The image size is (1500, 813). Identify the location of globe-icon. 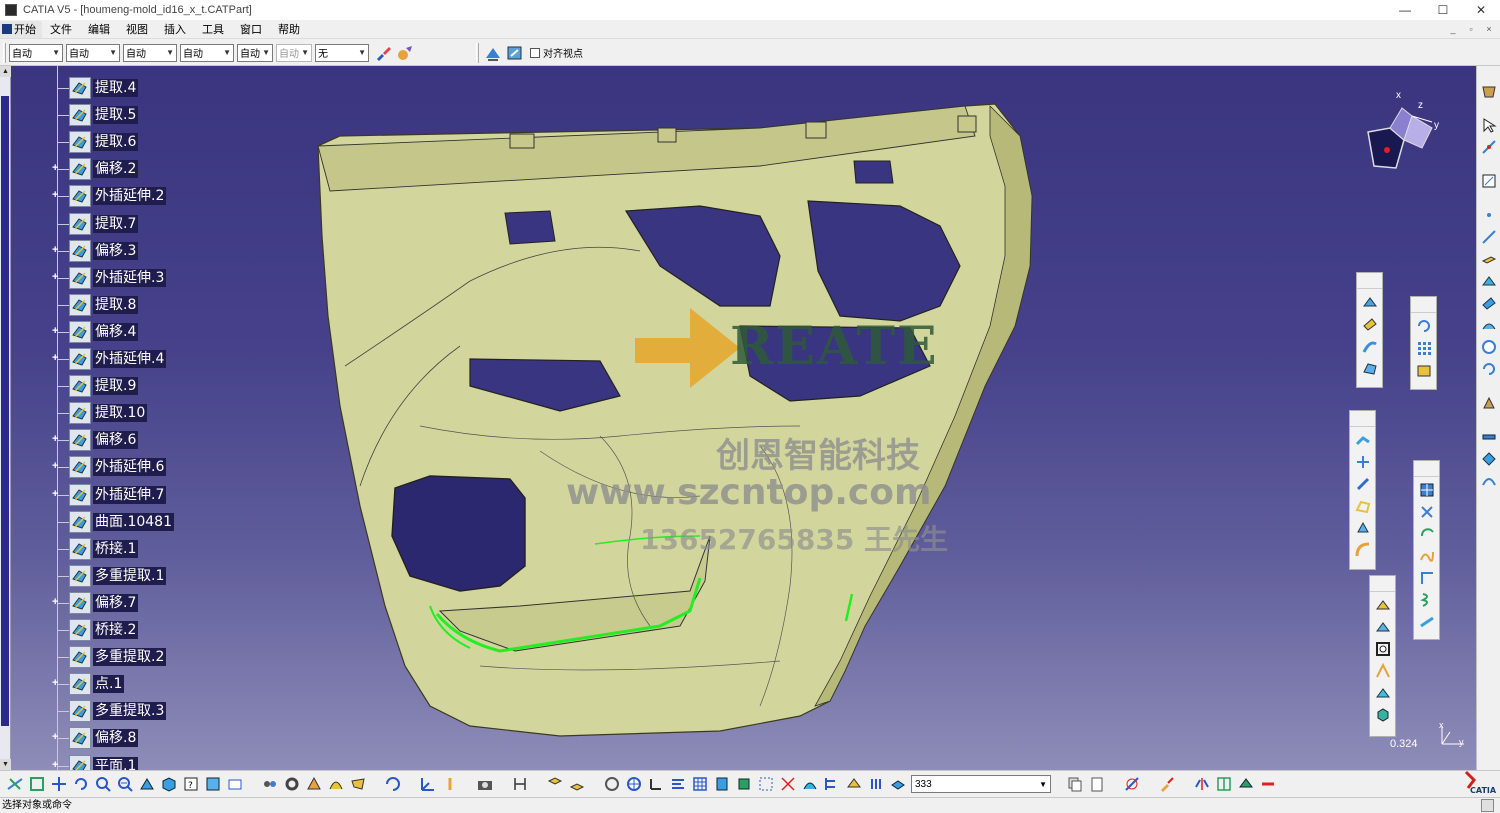
(634, 784).